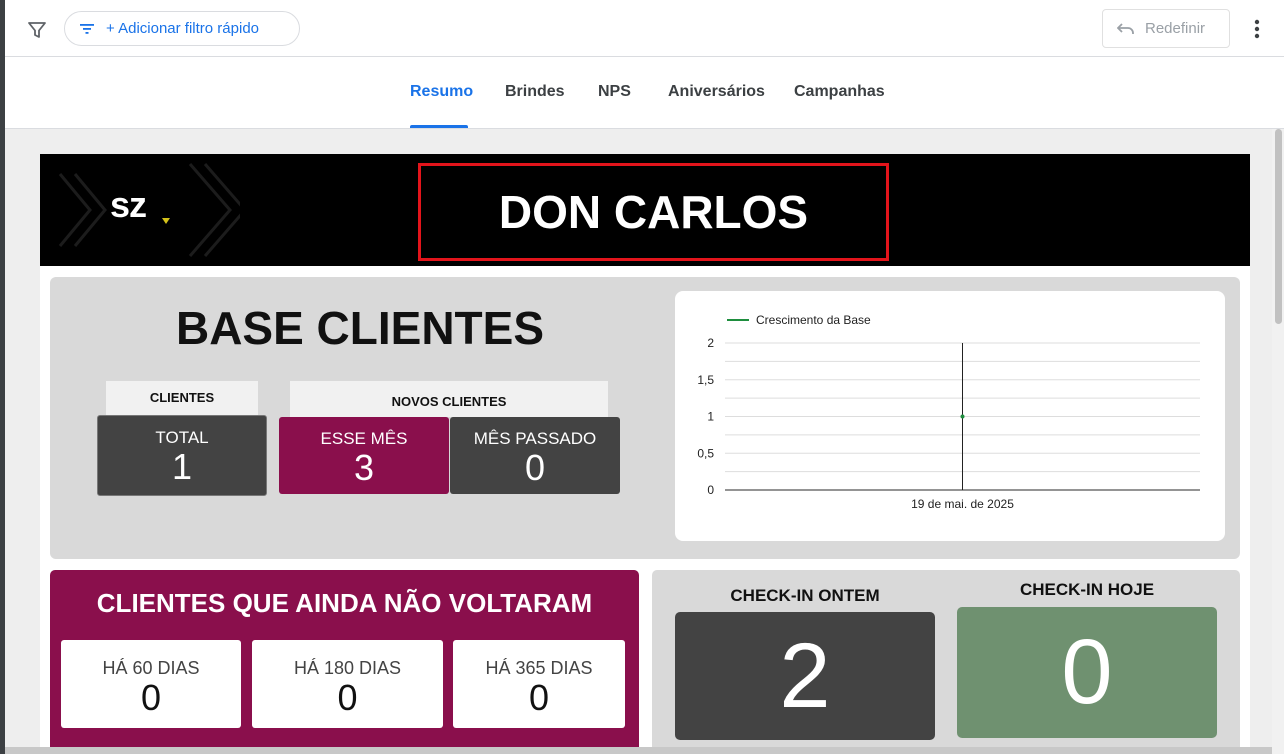 The width and height of the screenshot is (1284, 754). What do you see at coordinates (539, 668) in the screenshot?
I see `not-returned-365-label: HÁ 365 DIAS` at bounding box center [539, 668].